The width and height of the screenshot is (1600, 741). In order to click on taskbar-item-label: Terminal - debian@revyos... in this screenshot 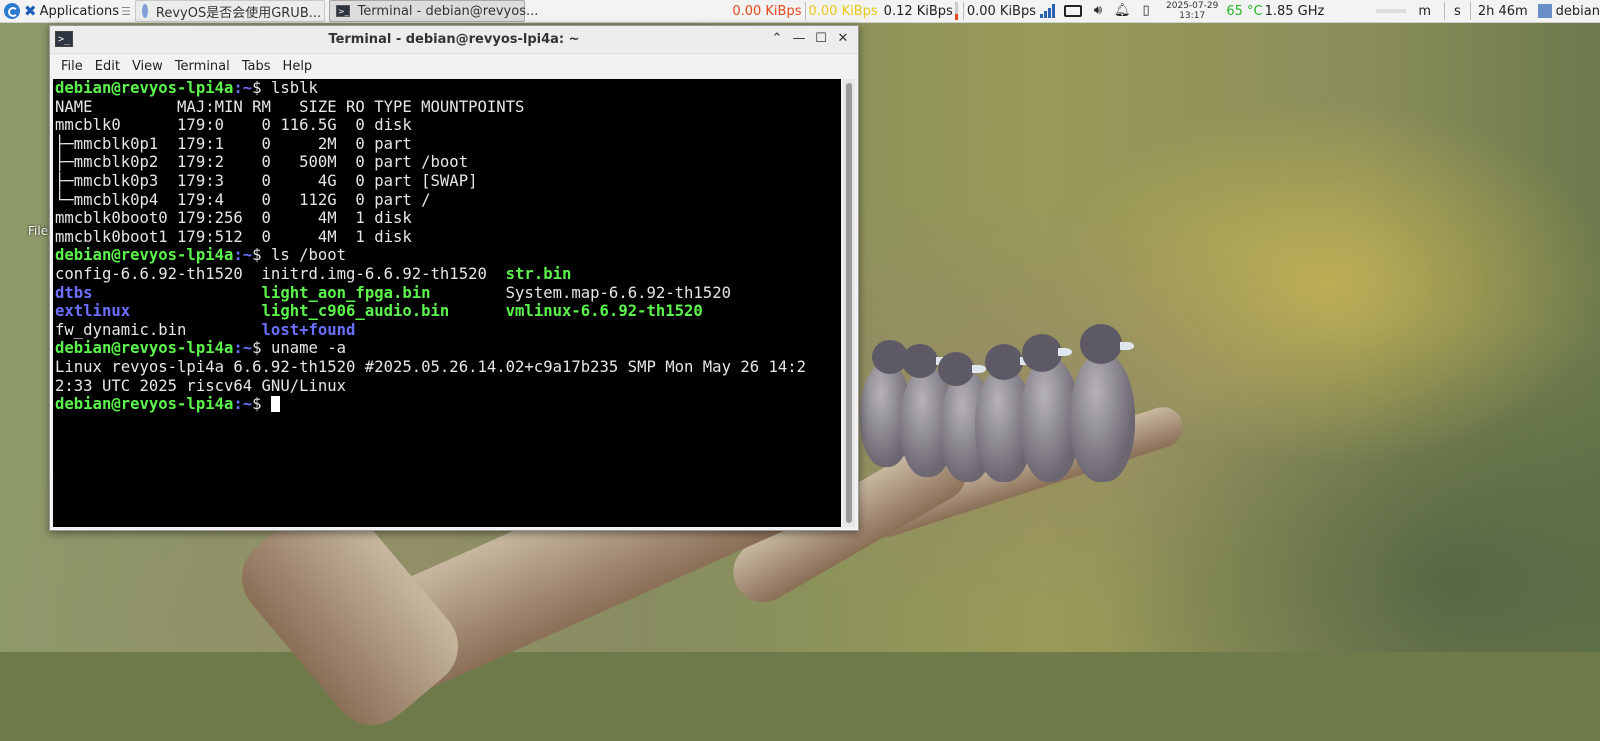, I will do `click(448, 11)`.